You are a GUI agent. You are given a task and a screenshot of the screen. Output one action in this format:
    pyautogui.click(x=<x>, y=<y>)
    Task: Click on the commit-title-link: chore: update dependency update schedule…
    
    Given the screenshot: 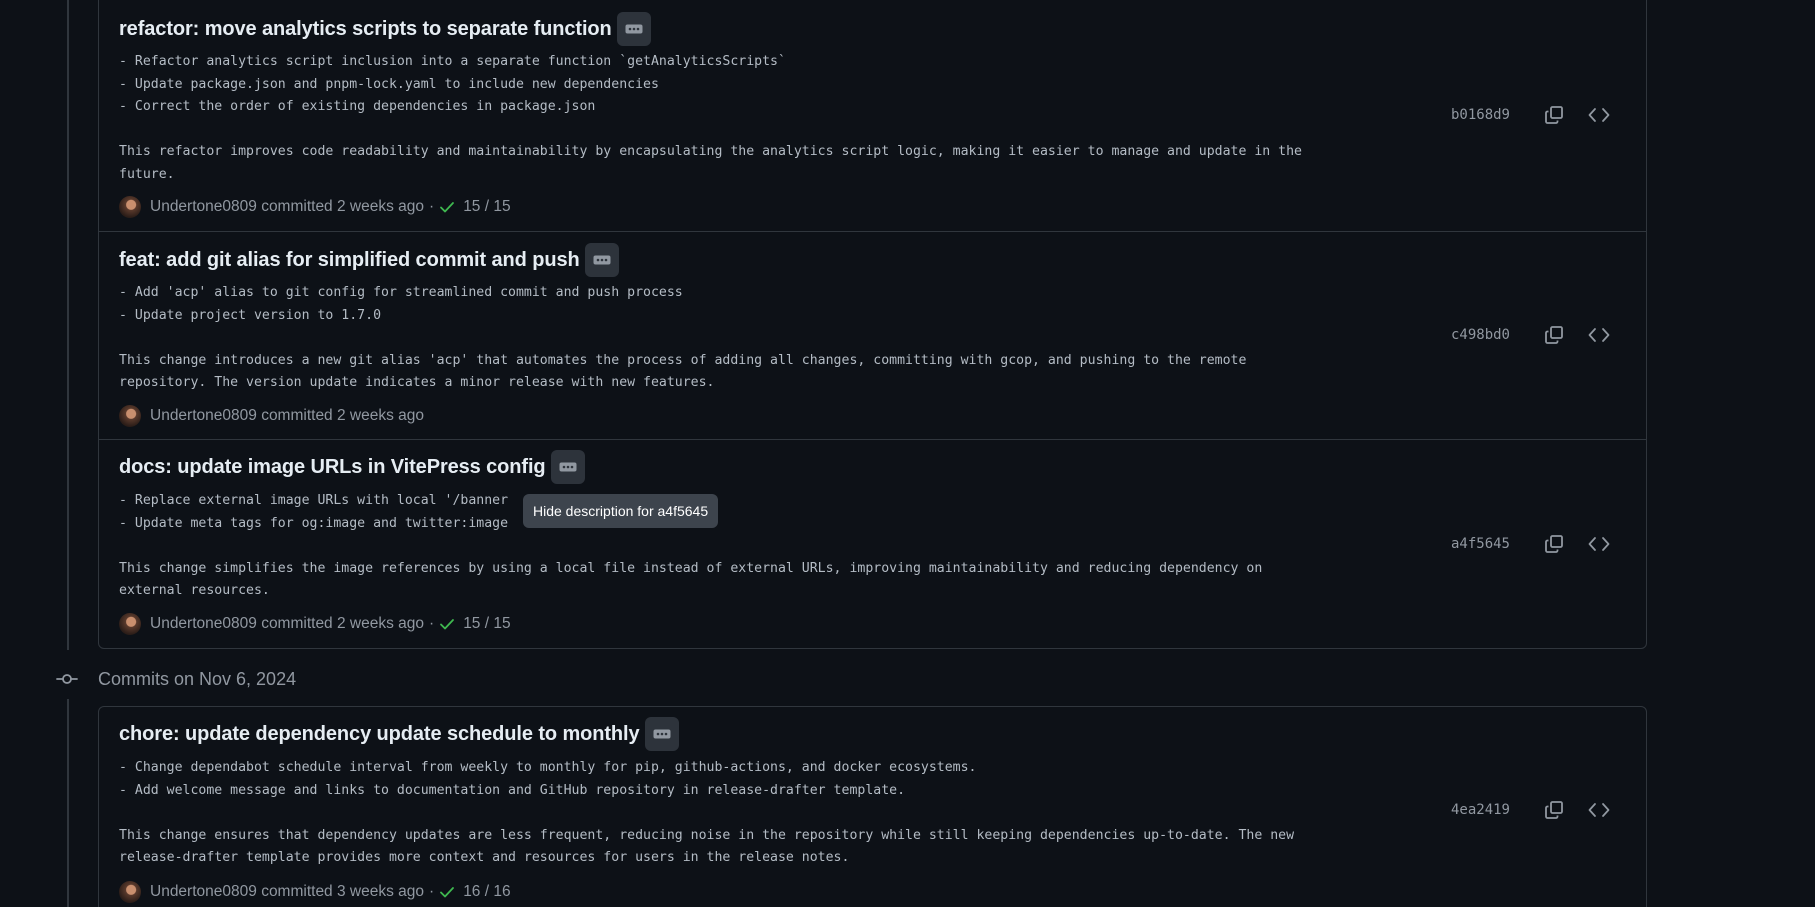 What is the action you would take?
    pyautogui.click(x=379, y=734)
    